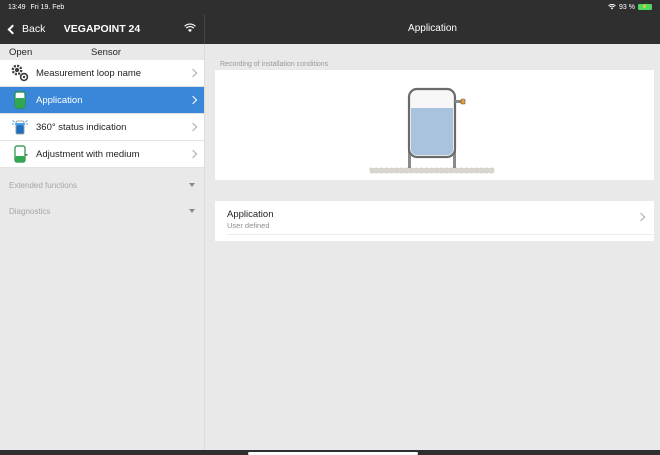  What do you see at coordinates (190, 28) in the screenshot?
I see `bluetooth-connection-icon` at bounding box center [190, 28].